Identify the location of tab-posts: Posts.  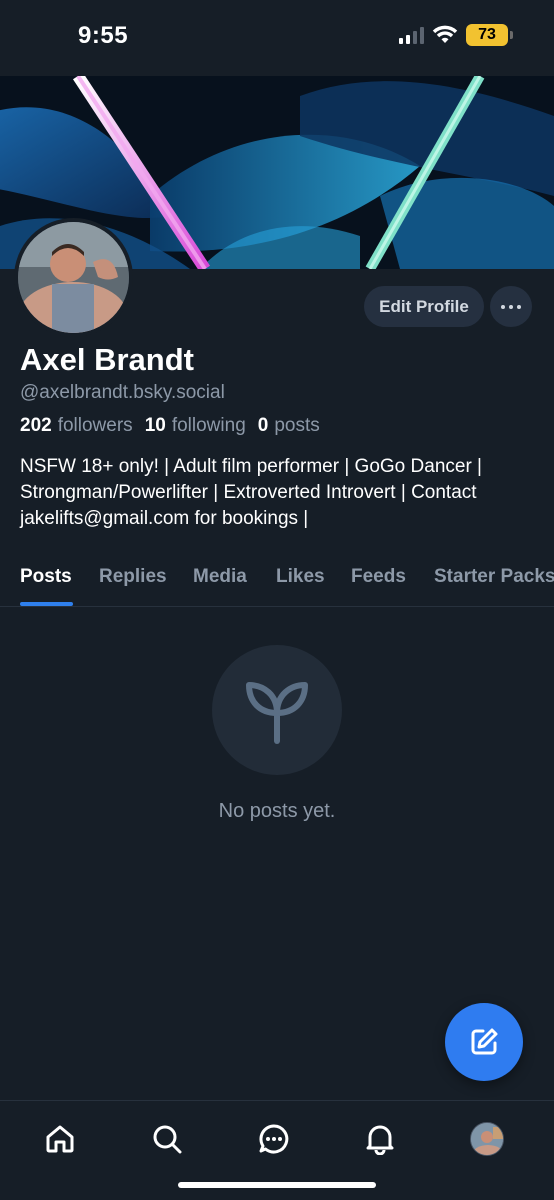
(46, 577).